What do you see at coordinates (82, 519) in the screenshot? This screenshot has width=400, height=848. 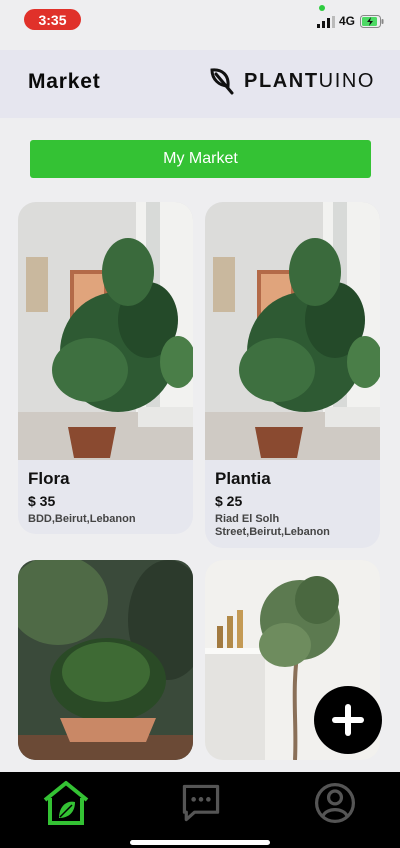 I see `listing-location: BDD,Beirut,Lebanon` at bounding box center [82, 519].